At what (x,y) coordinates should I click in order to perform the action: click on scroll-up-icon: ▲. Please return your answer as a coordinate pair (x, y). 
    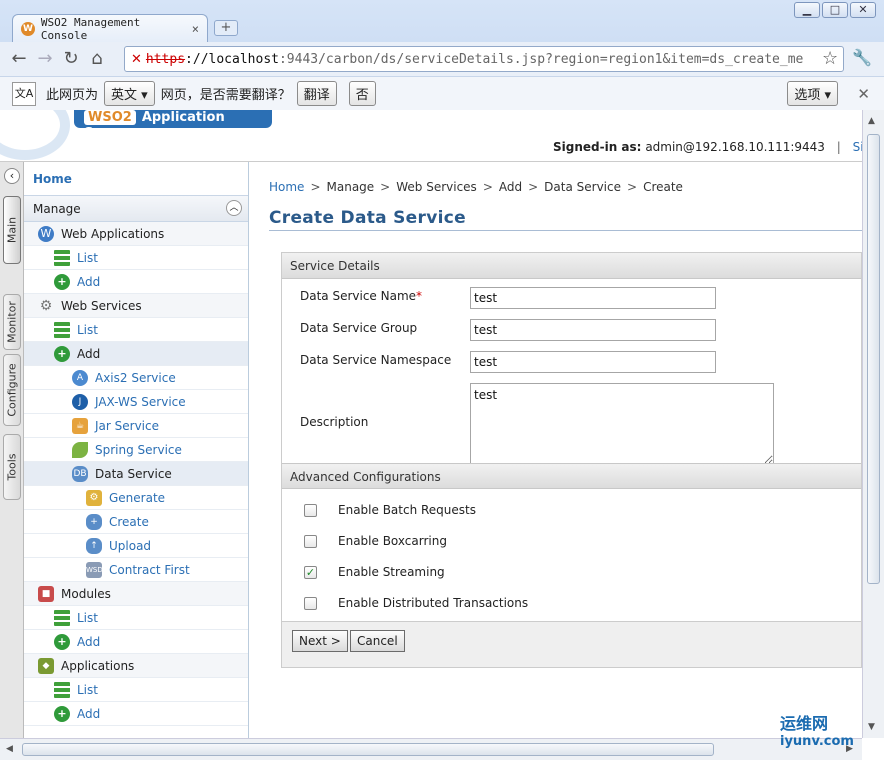
    Looking at the image, I should click on (871, 121).